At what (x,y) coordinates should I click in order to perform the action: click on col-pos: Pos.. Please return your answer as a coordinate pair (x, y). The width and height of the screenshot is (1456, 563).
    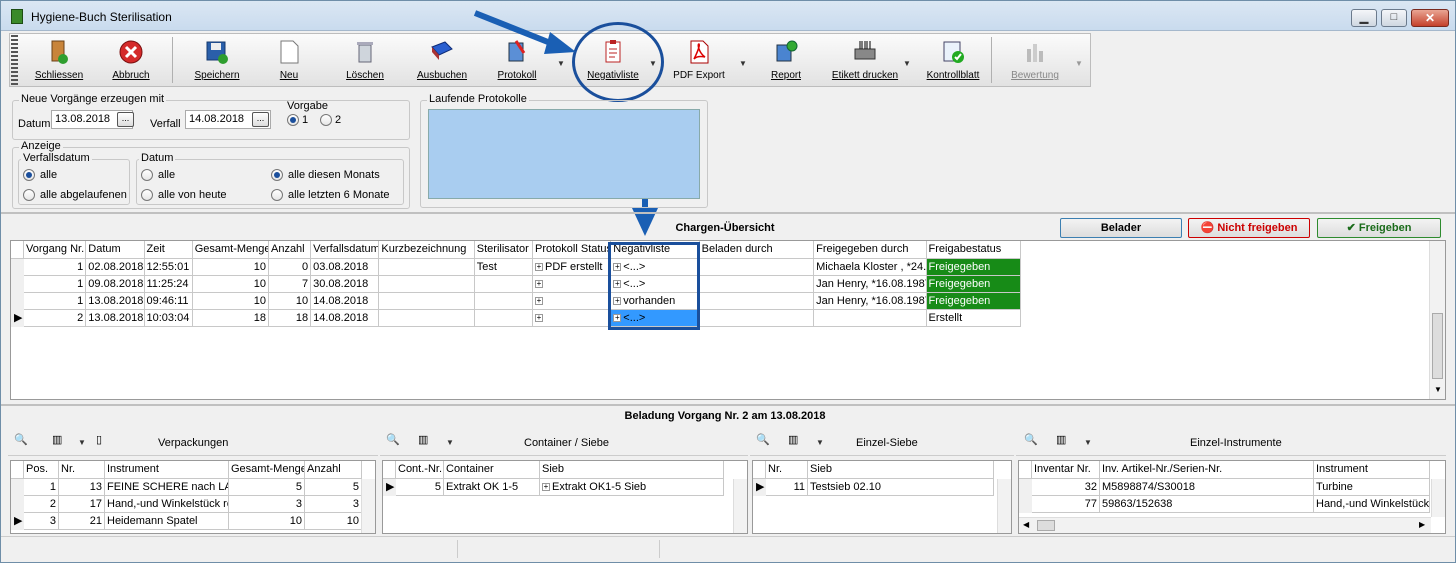
    Looking at the image, I should click on (41, 470).